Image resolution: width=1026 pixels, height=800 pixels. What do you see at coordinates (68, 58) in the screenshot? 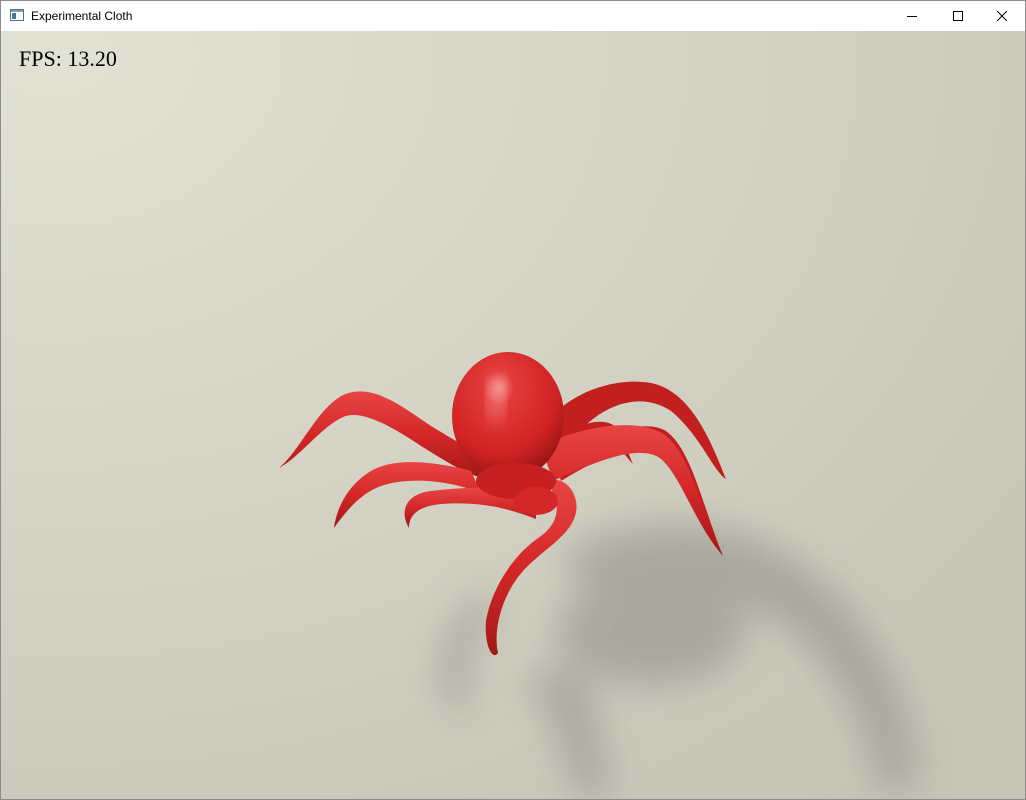
I see `fps-counter: FPS: 13.20` at bounding box center [68, 58].